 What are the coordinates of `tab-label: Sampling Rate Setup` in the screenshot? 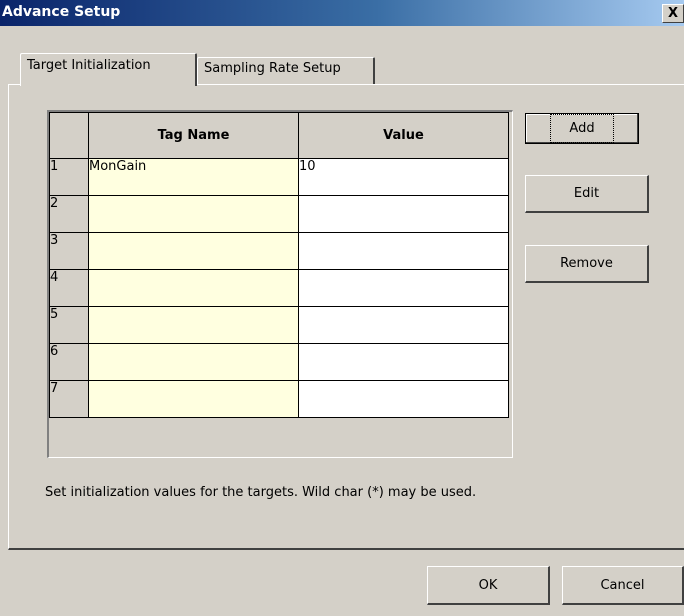 It's located at (272, 68).